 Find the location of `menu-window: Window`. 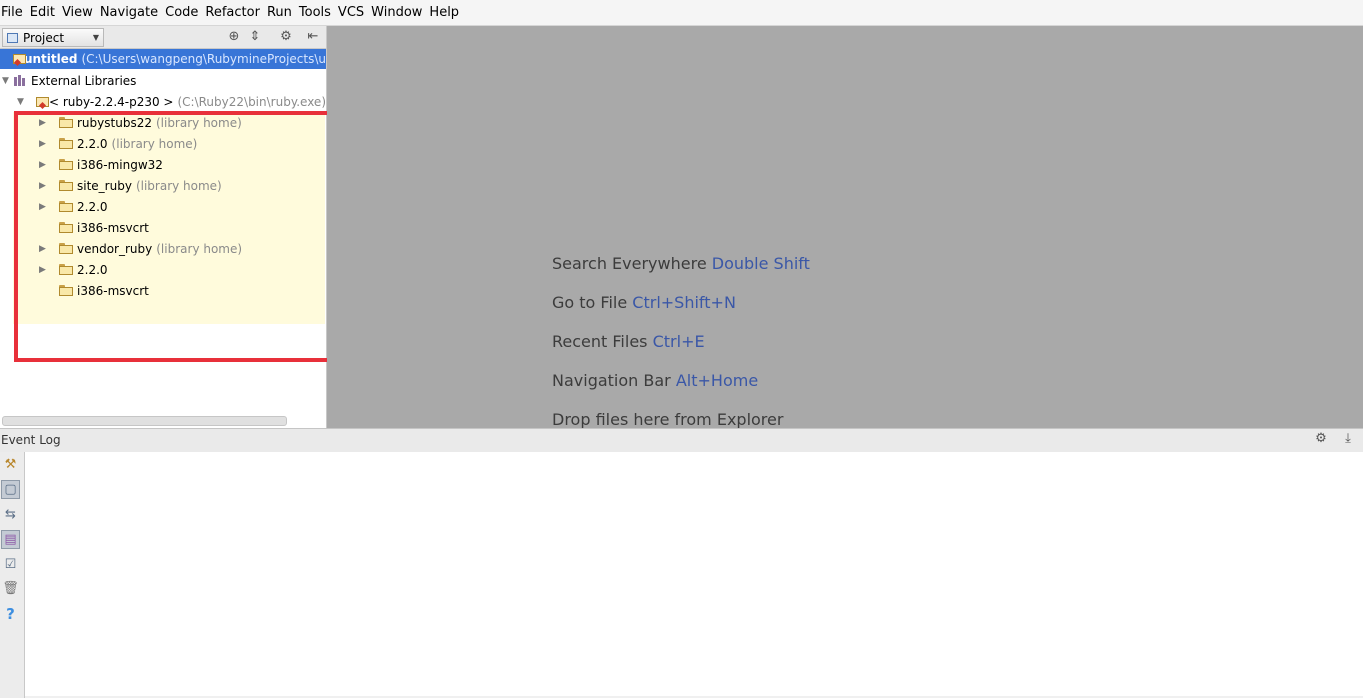

menu-window: Window is located at coordinates (397, 12).